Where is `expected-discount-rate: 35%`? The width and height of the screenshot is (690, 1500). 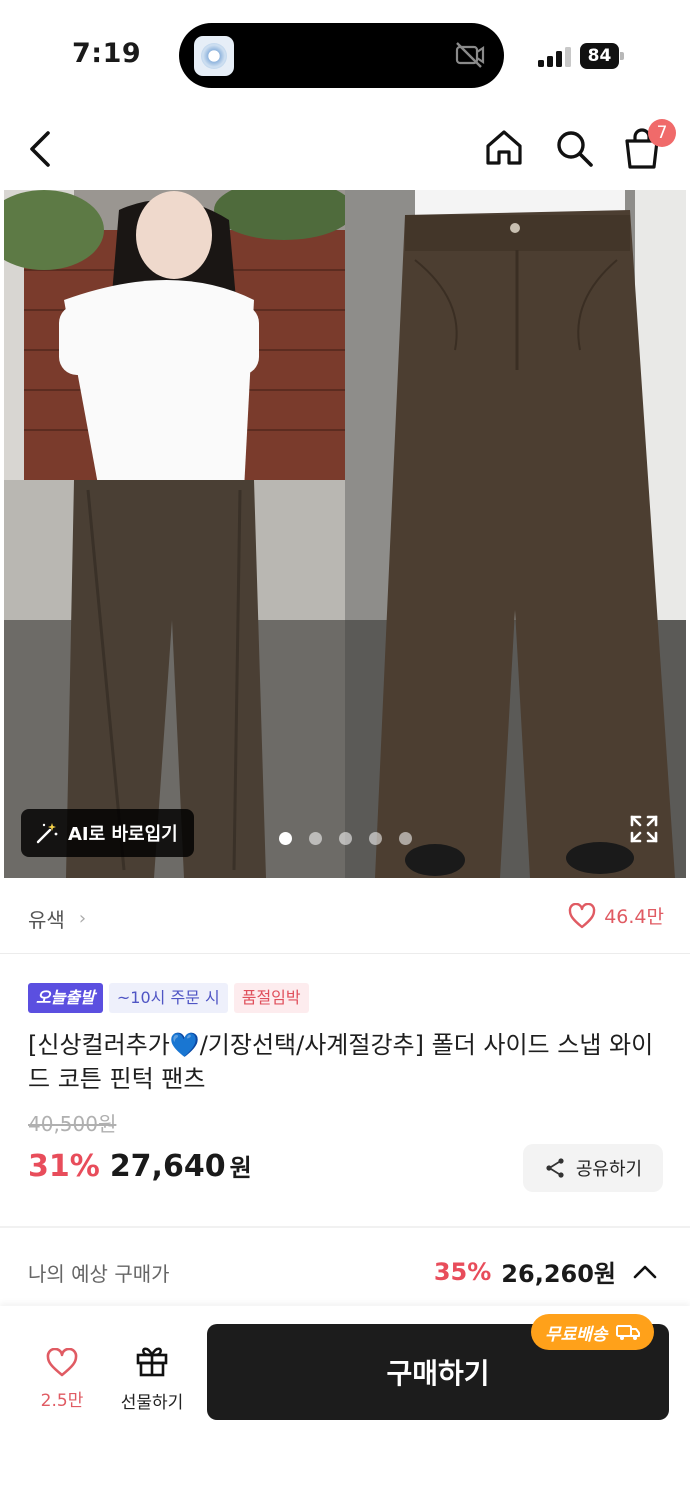
expected-discount-rate: 35% is located at coordinates (462, 1271).